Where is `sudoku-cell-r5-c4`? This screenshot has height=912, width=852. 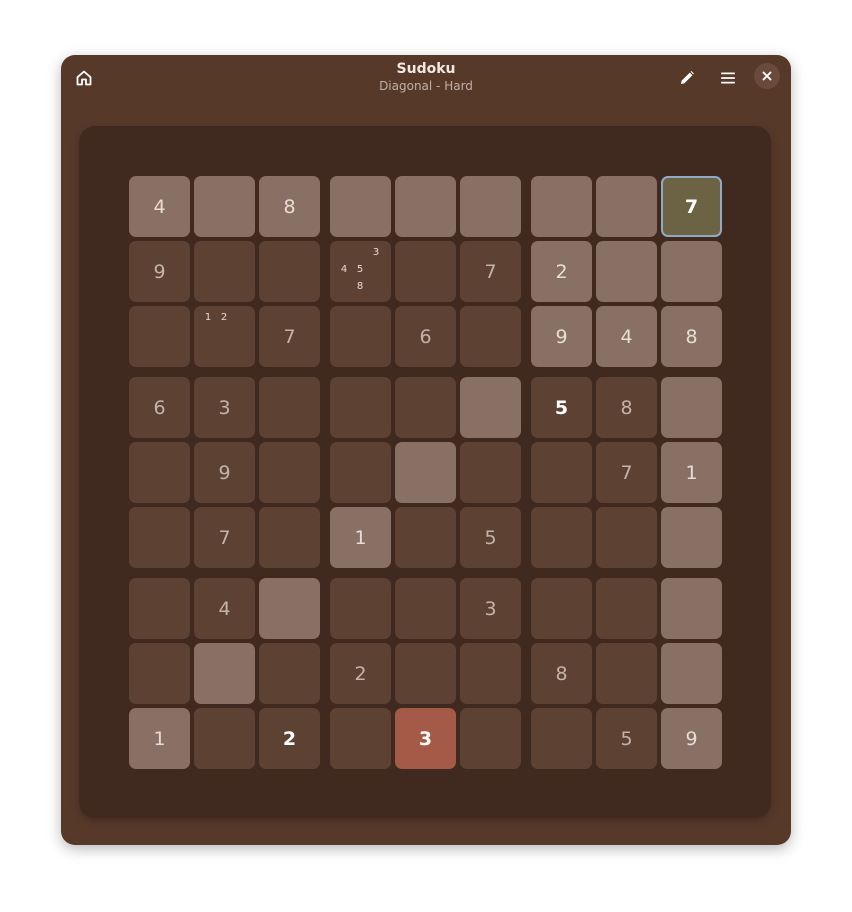 sudoku-cell-r5-c4 is located at coordinates (360, 472).